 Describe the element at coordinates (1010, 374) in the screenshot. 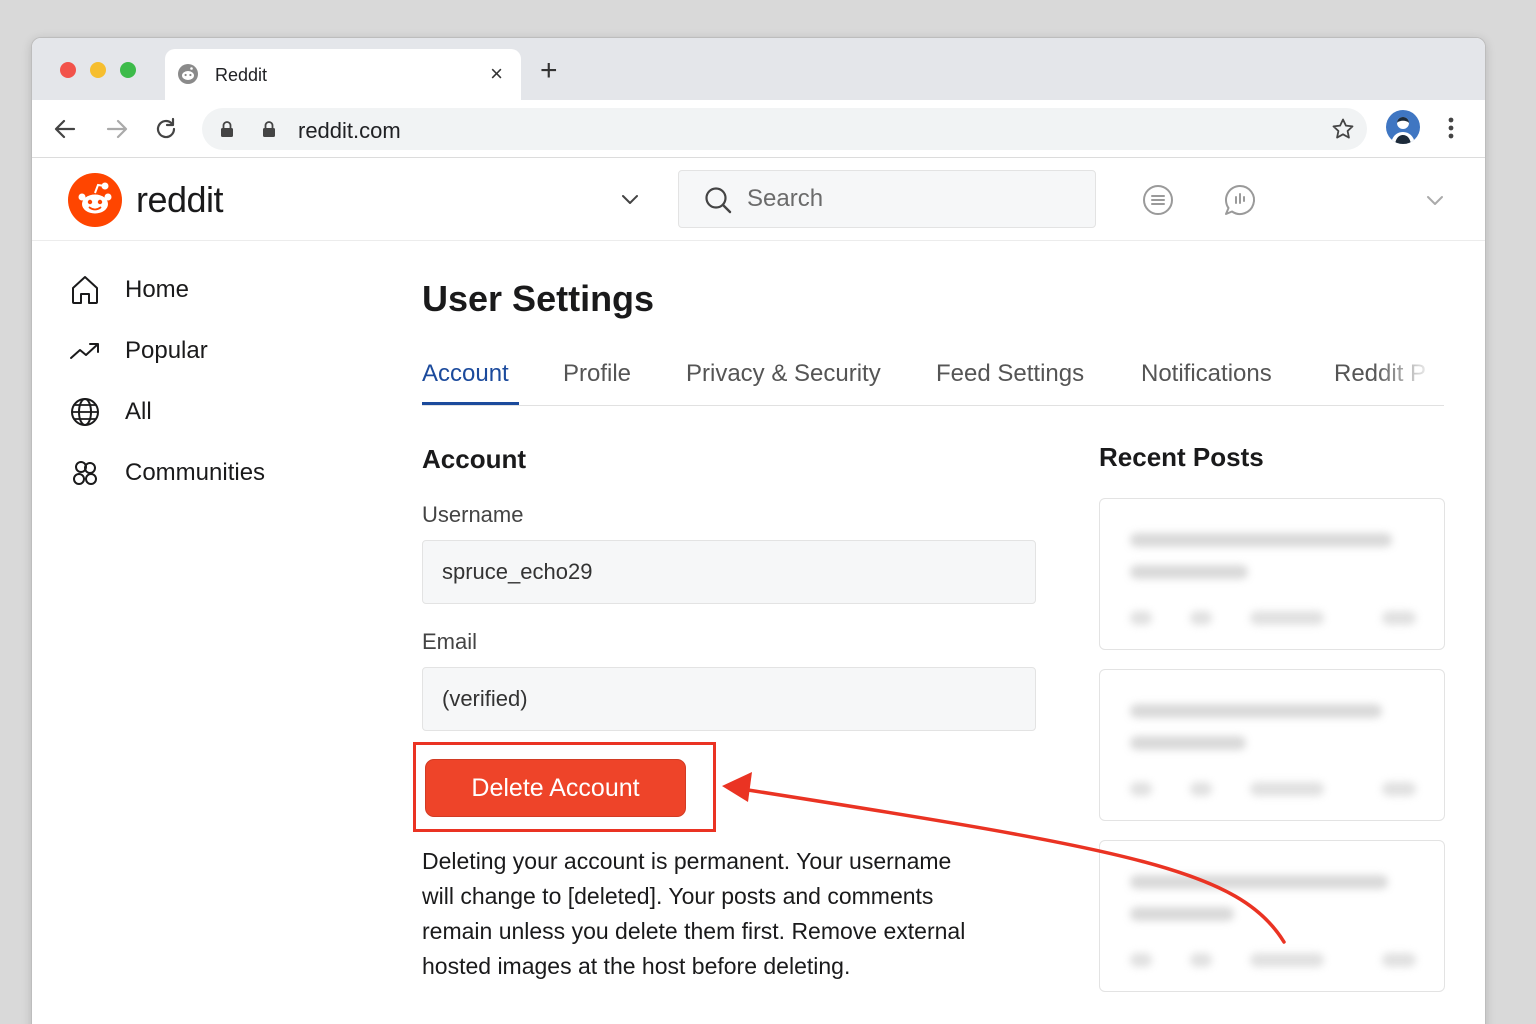

I see `tab-feed-settings: Feed Settings` at that location.